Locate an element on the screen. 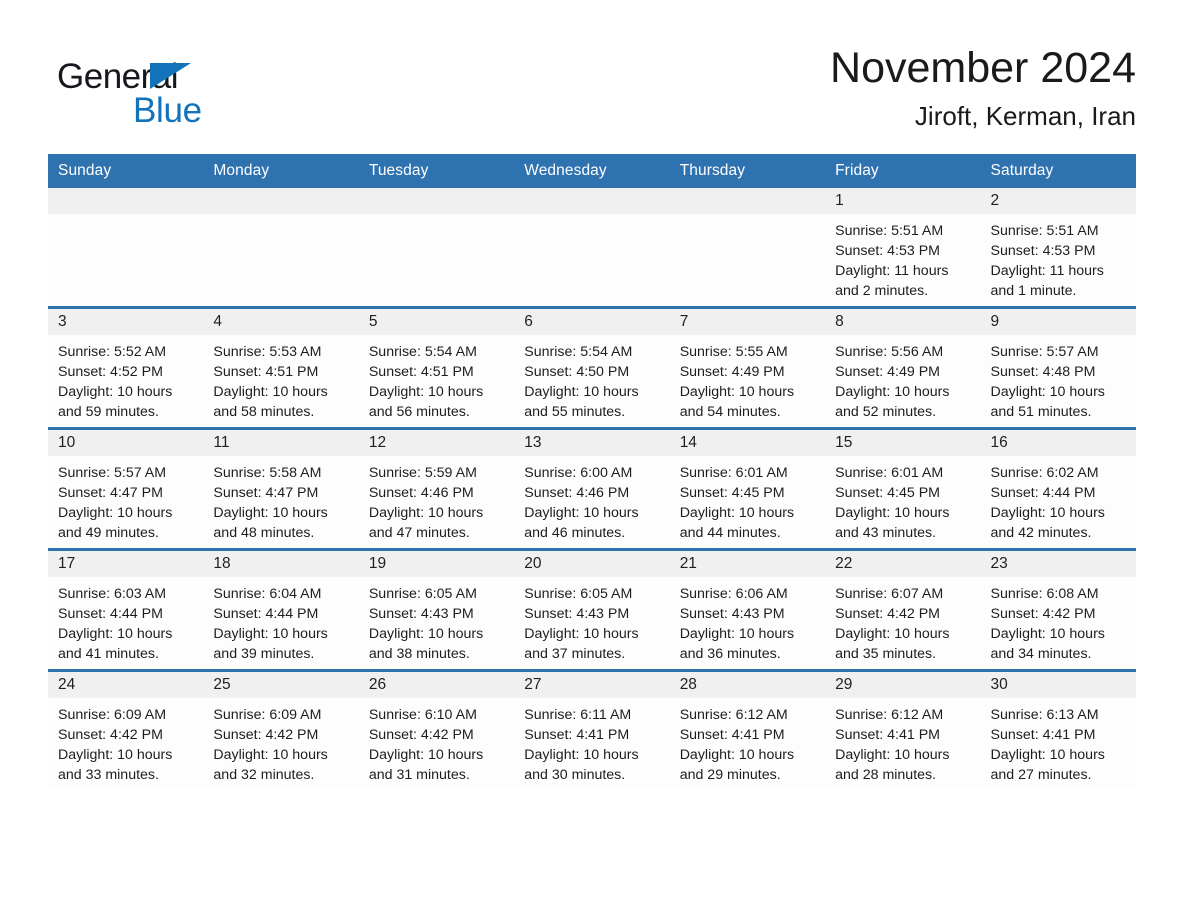 The height and width of the screenshot is (918, 1188). sunrise-text: Sunrise: 5:59 AM is located at coordinates (422, 473).